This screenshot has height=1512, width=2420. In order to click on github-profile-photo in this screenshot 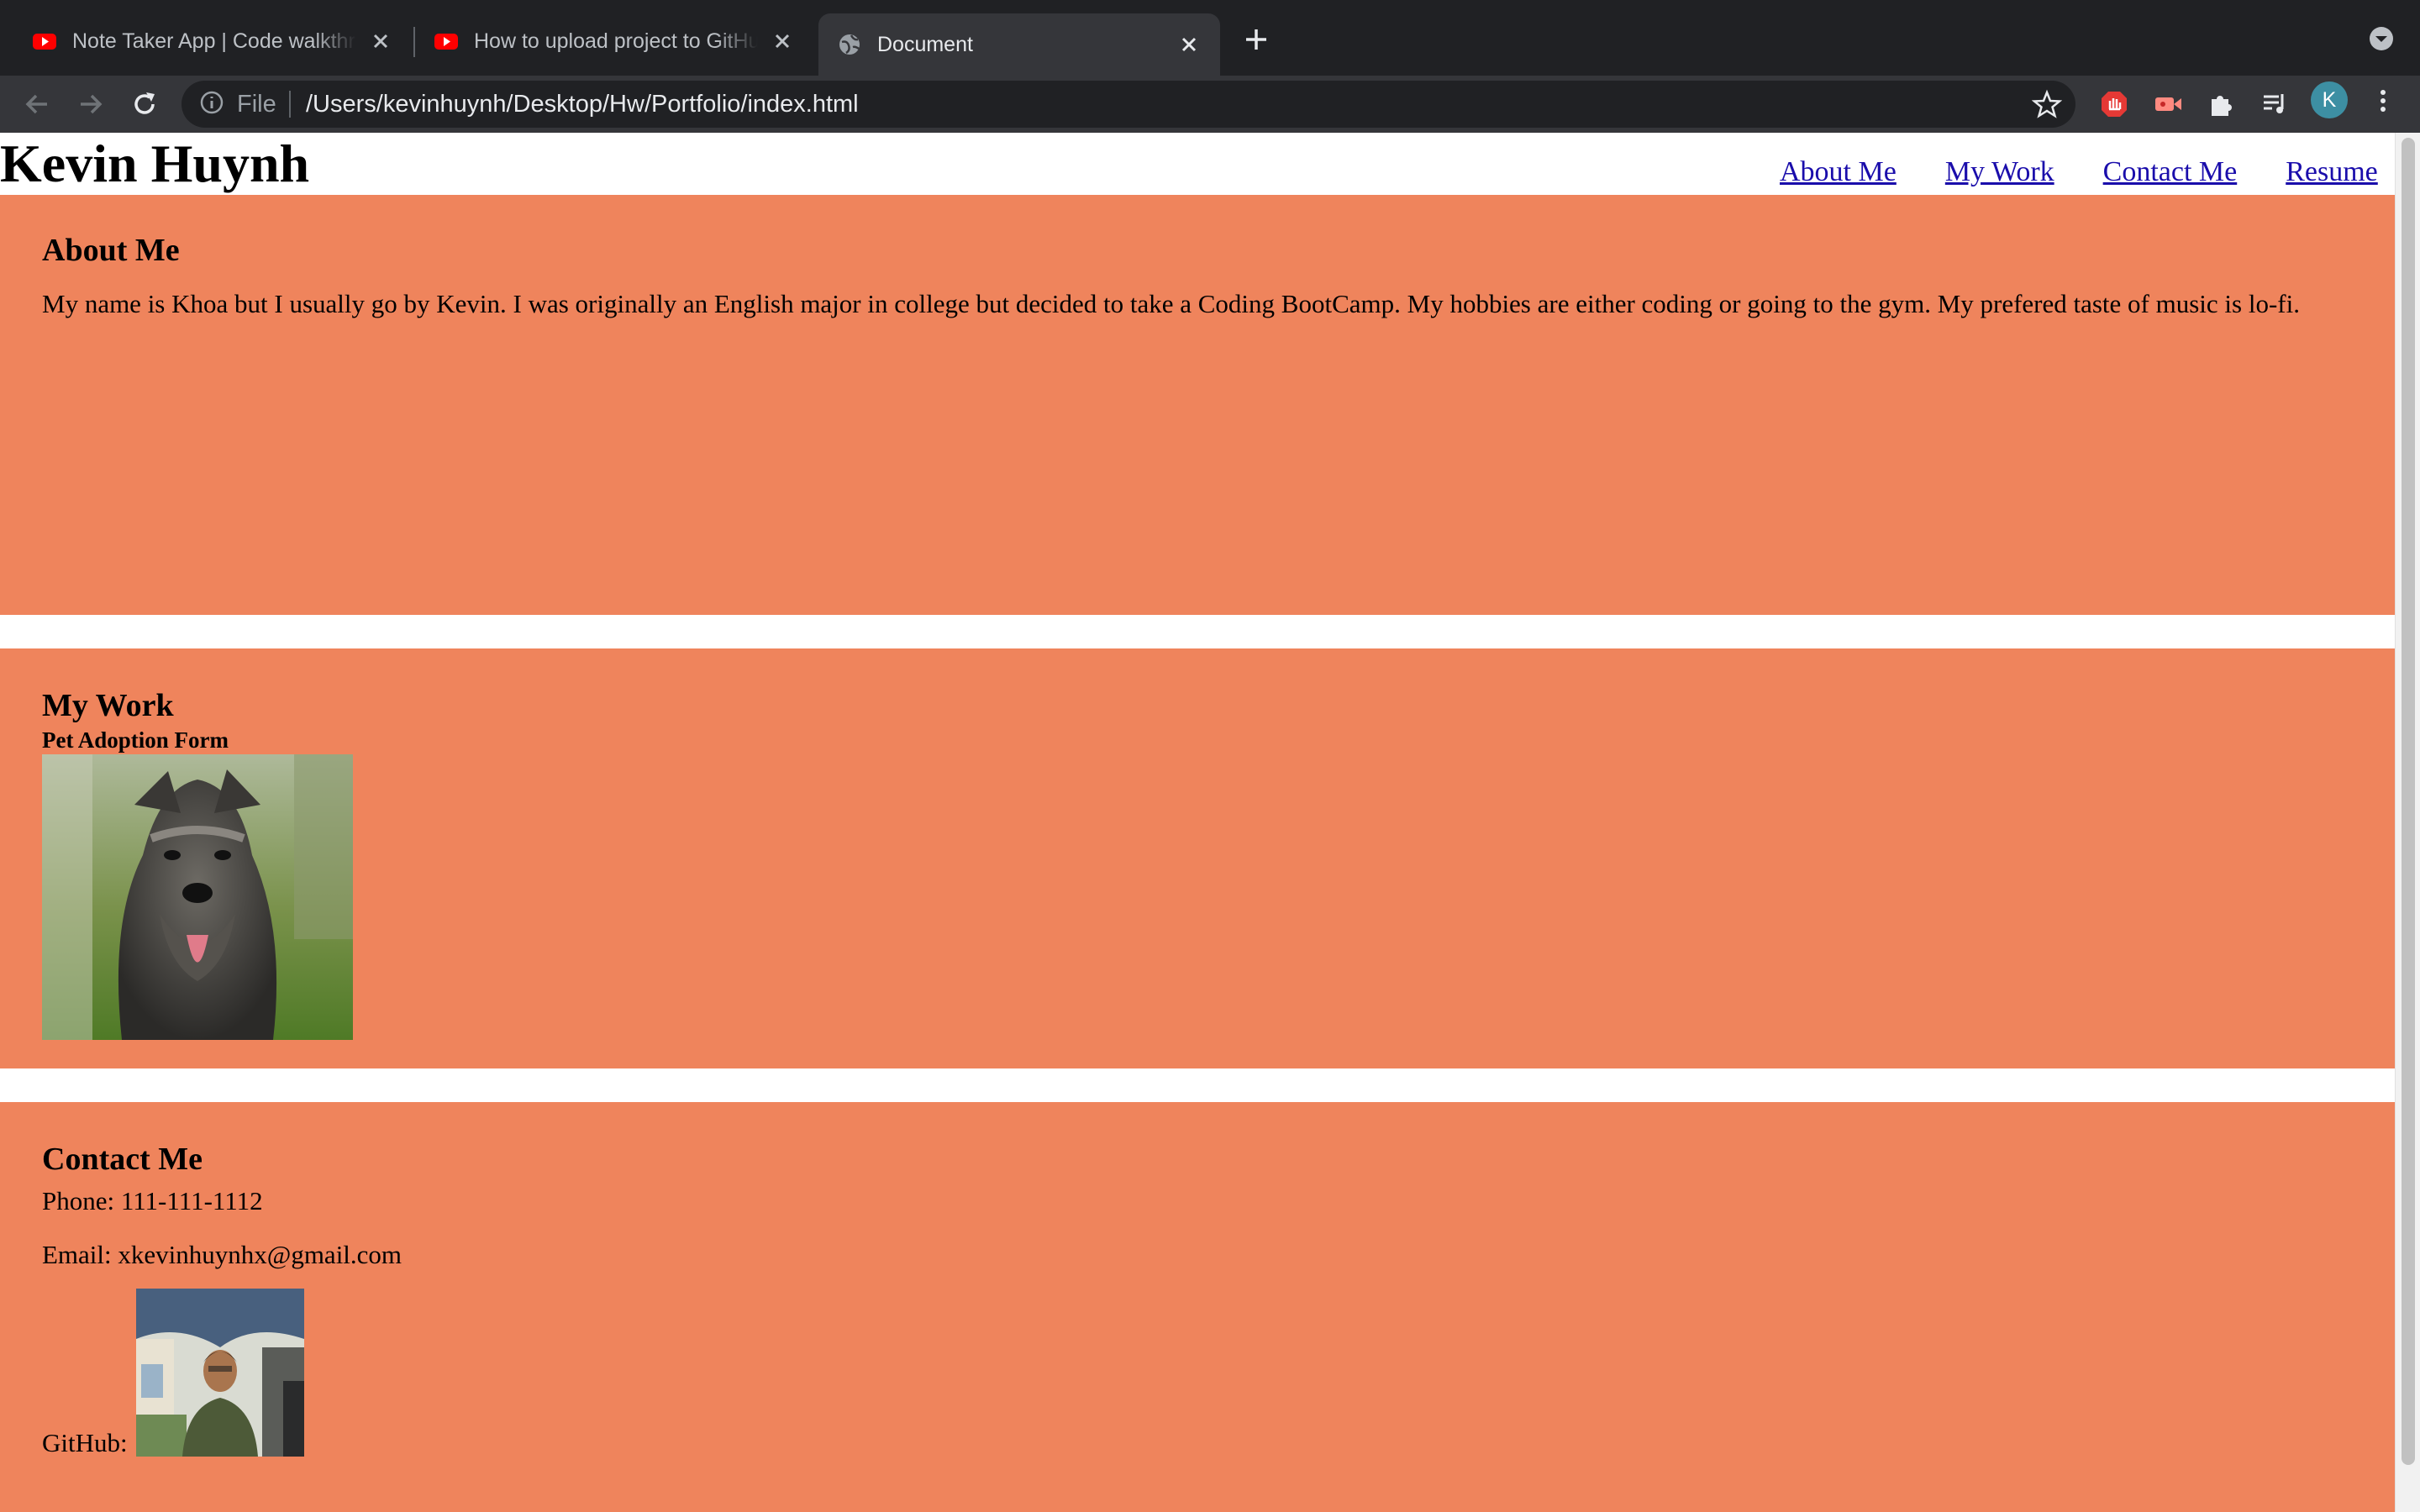, I will do `click(220, 1373)`.